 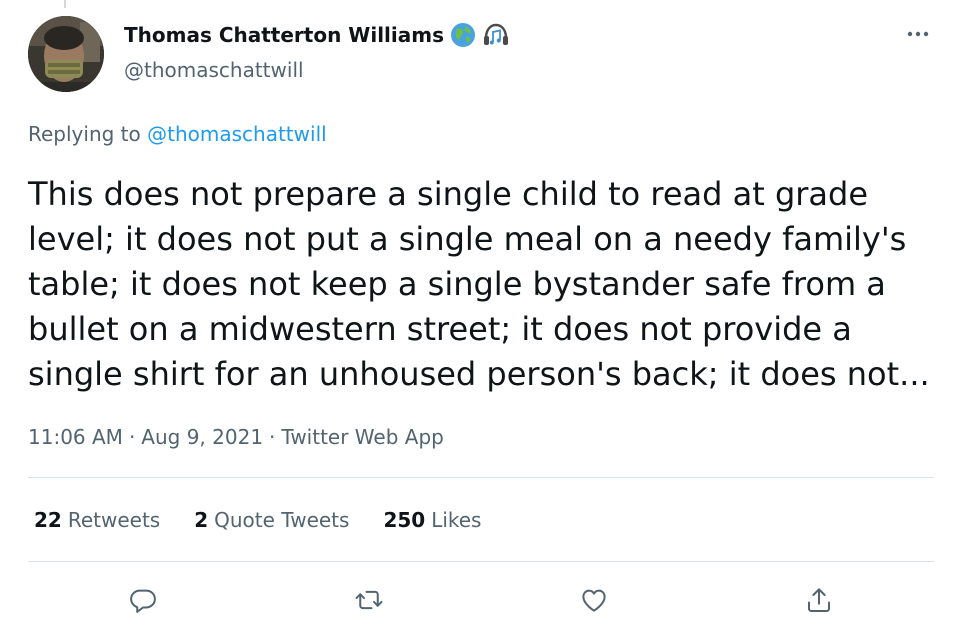 I want to click on share-button, so click(x=819, y=600).